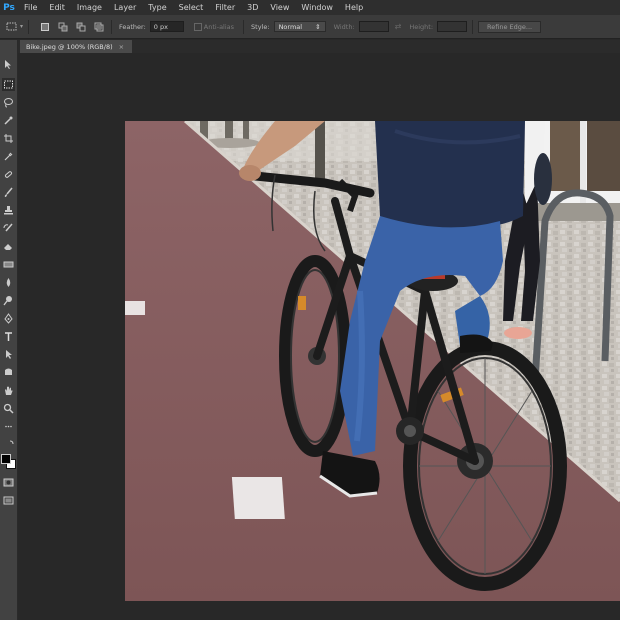 This screenshot has width=620, height=620. I want to click on new-selection-icon, so click(45, 27).